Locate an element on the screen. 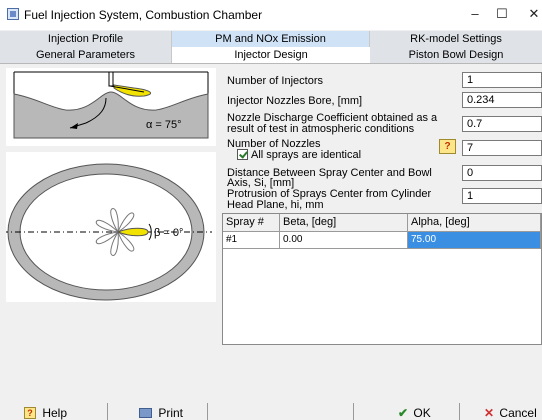  tab-pm-nox-emission: PM and NOx Emission is located at coordinates (271, 39).